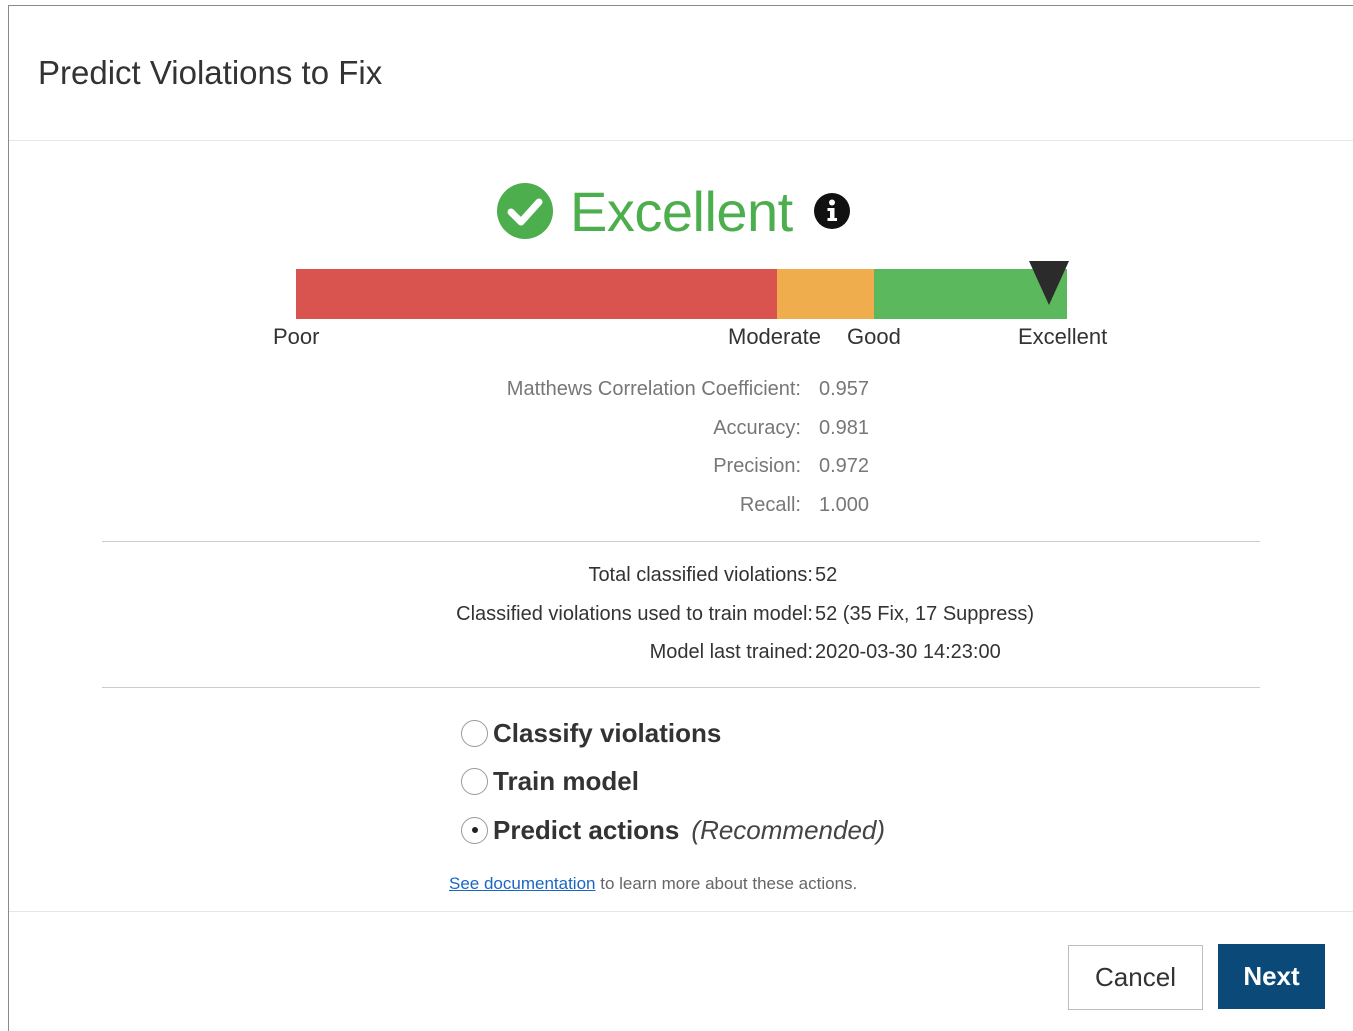 The height and width of the screenshot is (1031, 1353). What do you see at coordinates (924, 613) in the screenshot?
I see `stat-value: 52 (35 Fix, 17 Suppress)` at bounding box center [924, 613].